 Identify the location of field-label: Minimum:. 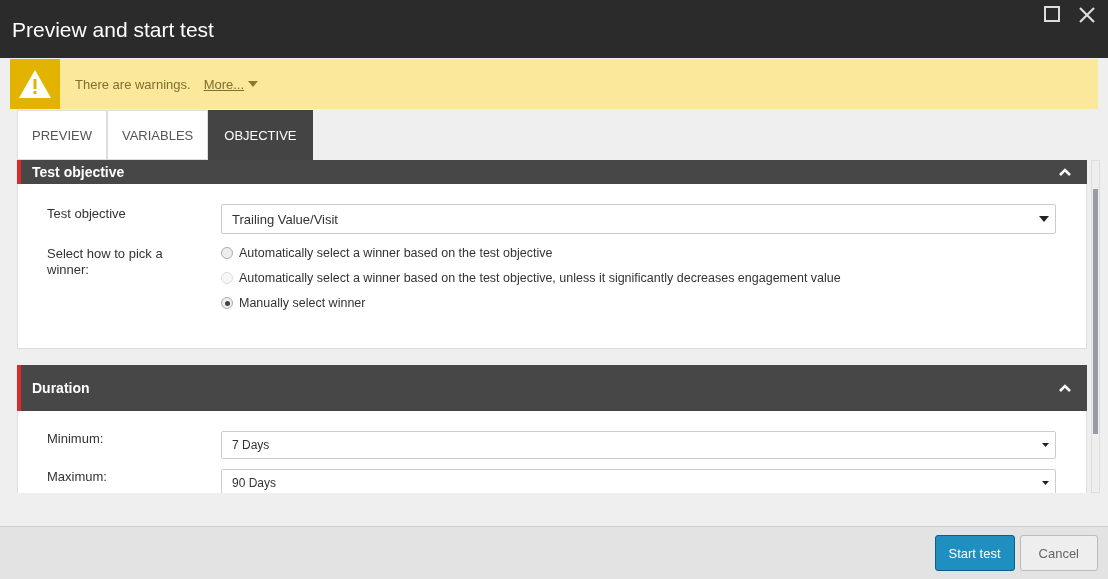
(76, 439).